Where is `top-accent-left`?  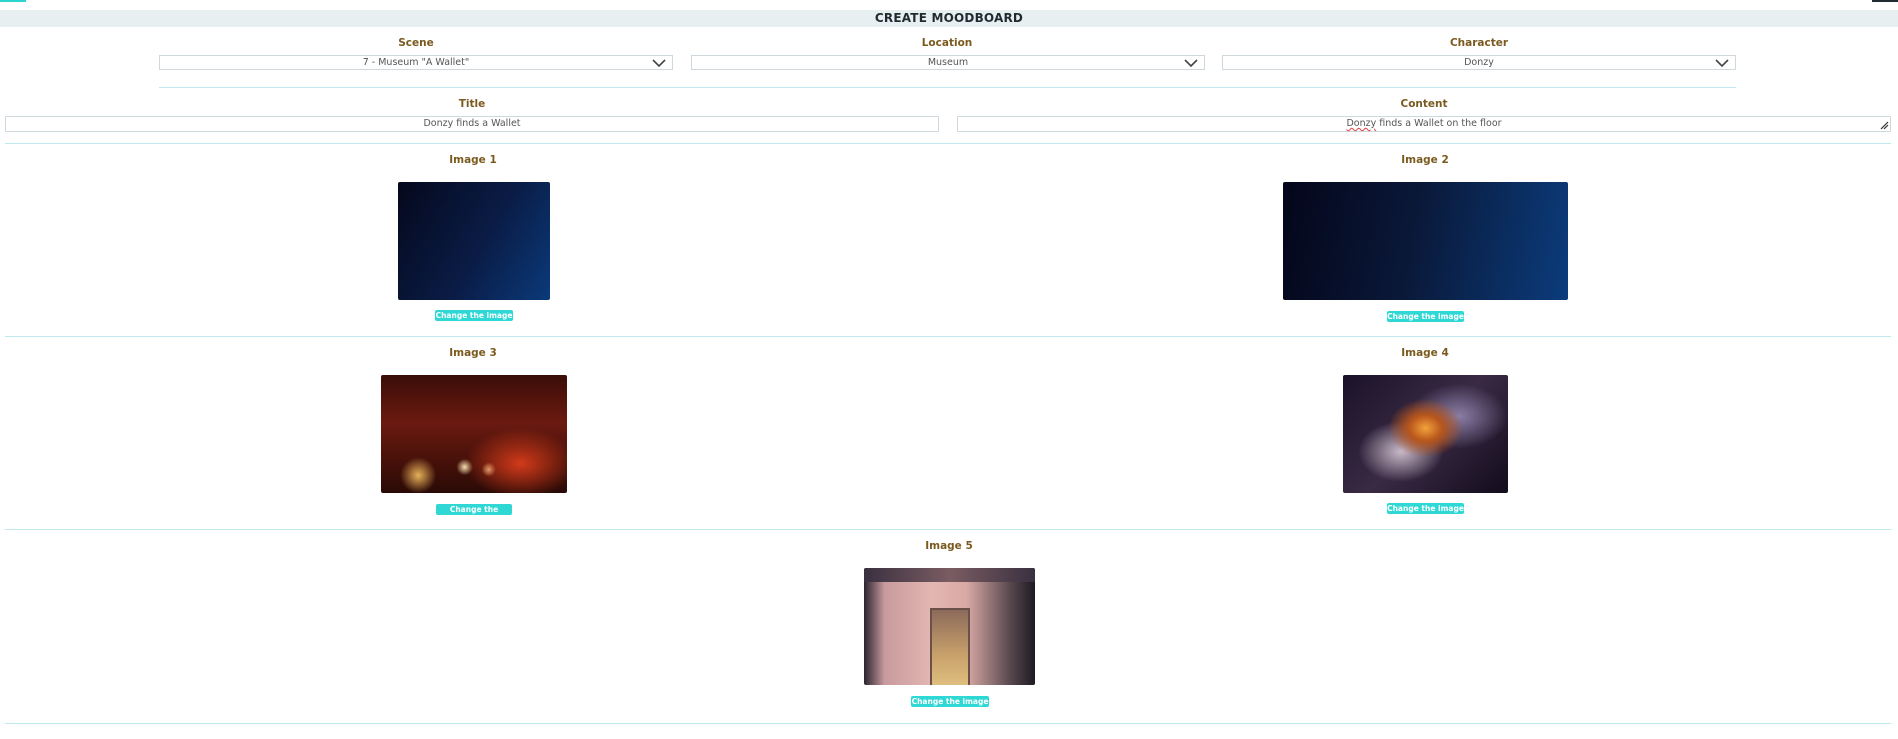 top-accent-left is located at coordinates (13, 1).